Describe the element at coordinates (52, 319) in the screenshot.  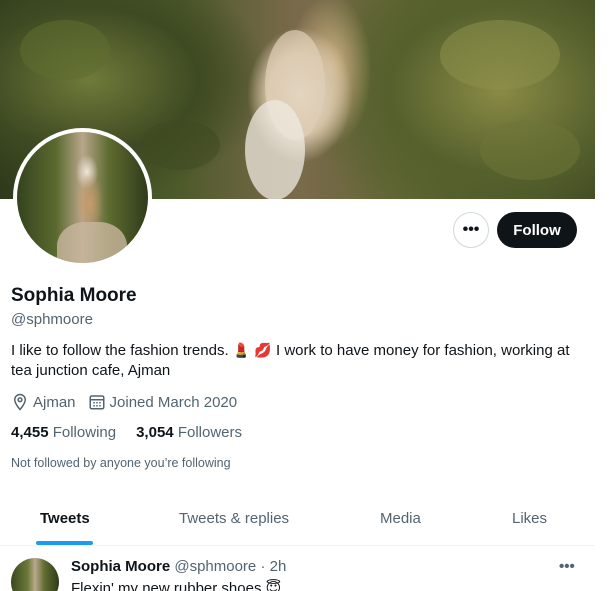
I see `profile-handle: @sphmoore` at that location.